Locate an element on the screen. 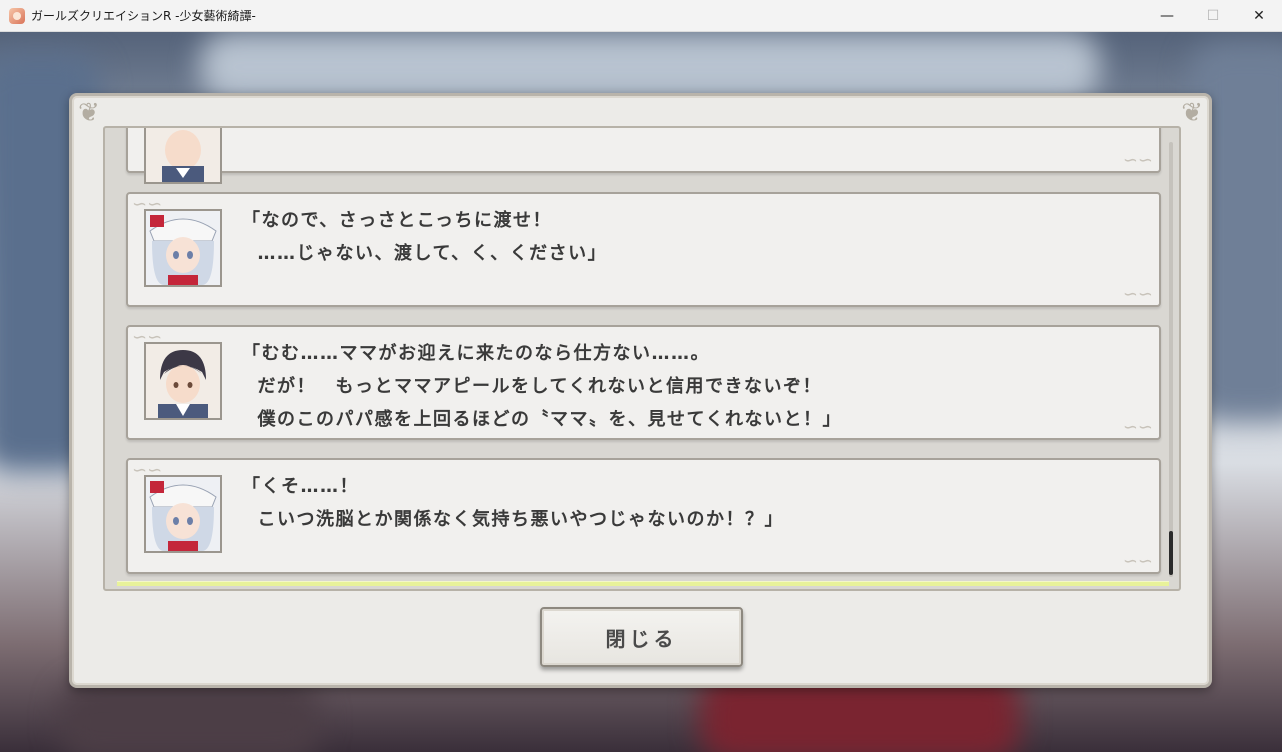 This screenshot has width=1282, height=752. dialogue-line: 「むむ……ママがお迎えに来たのなら仕方ない……。 is located at coordinates (476, 353).